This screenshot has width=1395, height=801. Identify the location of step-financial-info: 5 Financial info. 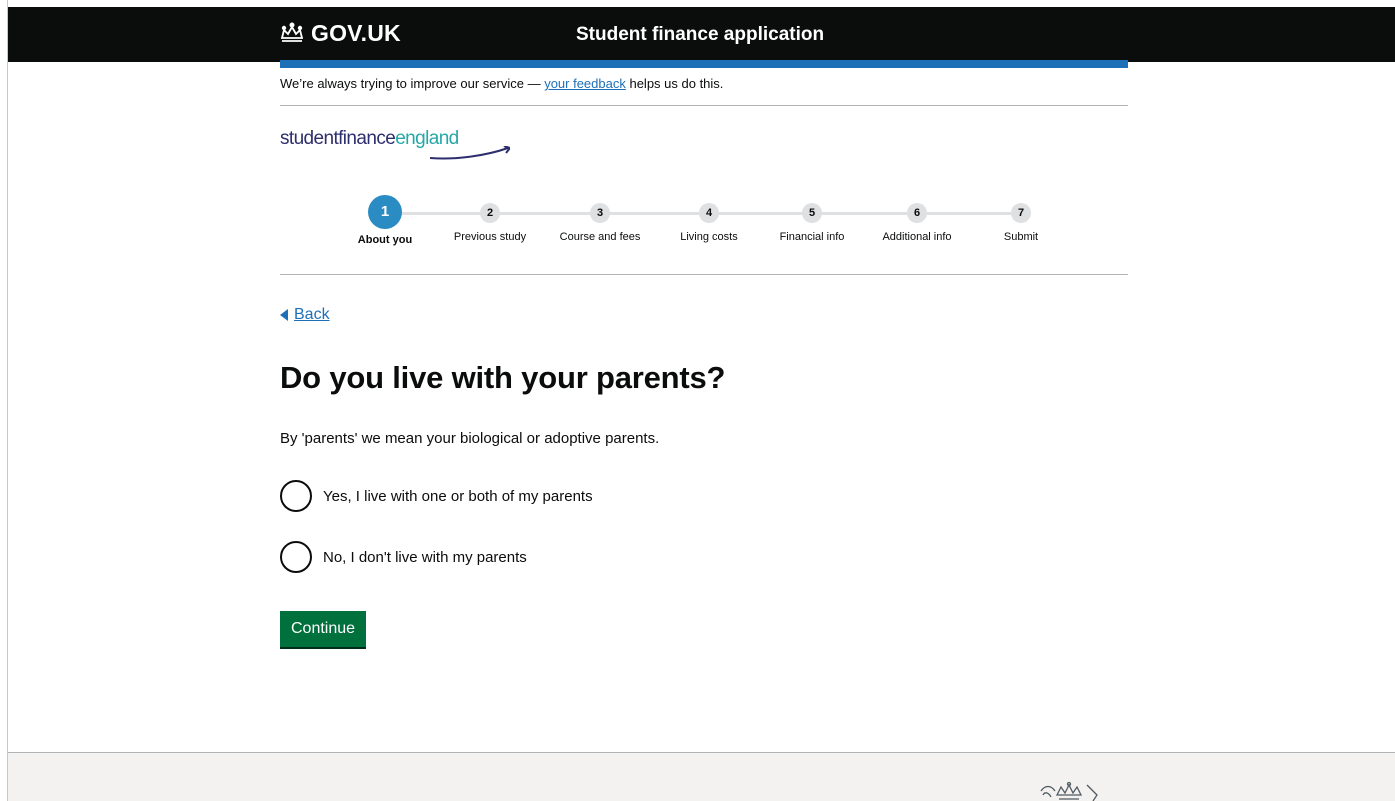
(812, 219).